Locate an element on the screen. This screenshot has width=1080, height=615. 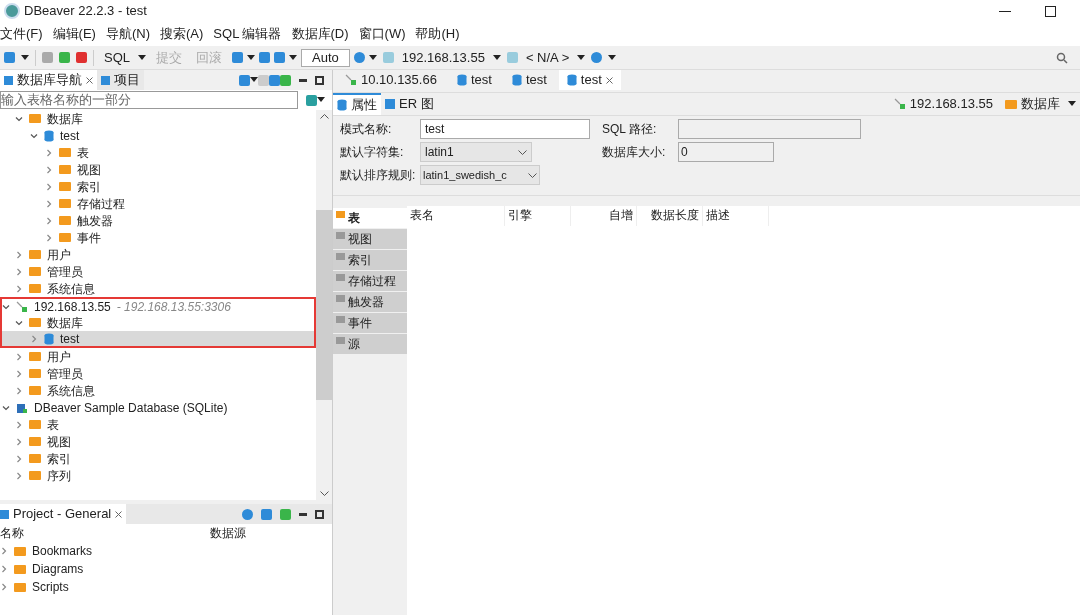
panel-tab: 项目 is located at coordinates (120, 80).